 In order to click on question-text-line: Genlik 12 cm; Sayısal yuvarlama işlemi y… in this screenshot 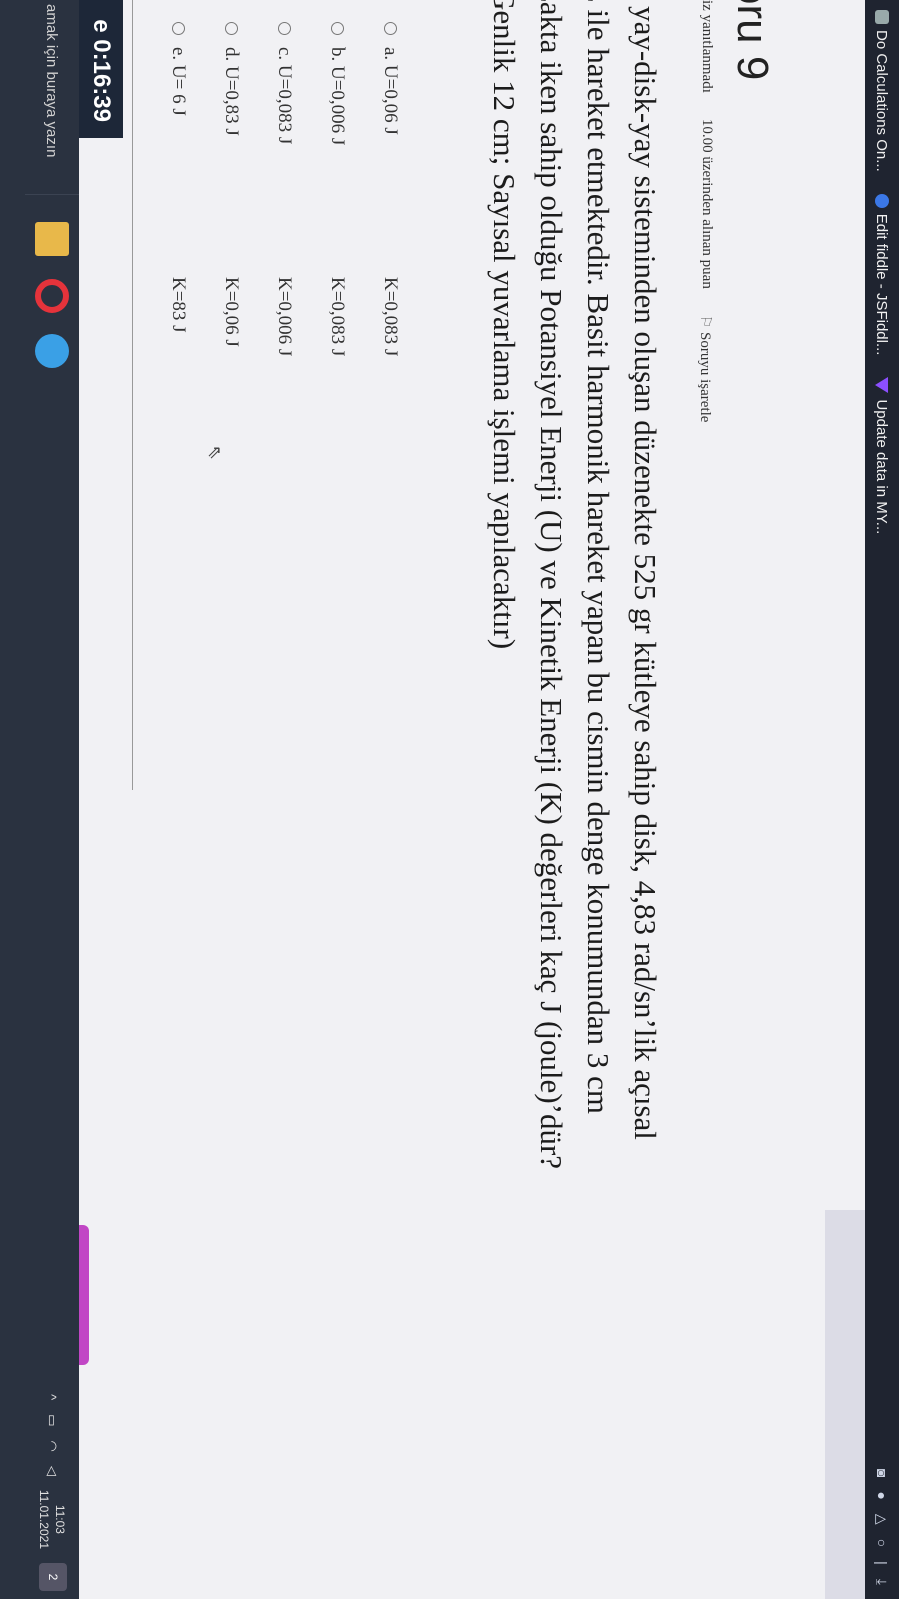, I will do `click(504, 325)`.